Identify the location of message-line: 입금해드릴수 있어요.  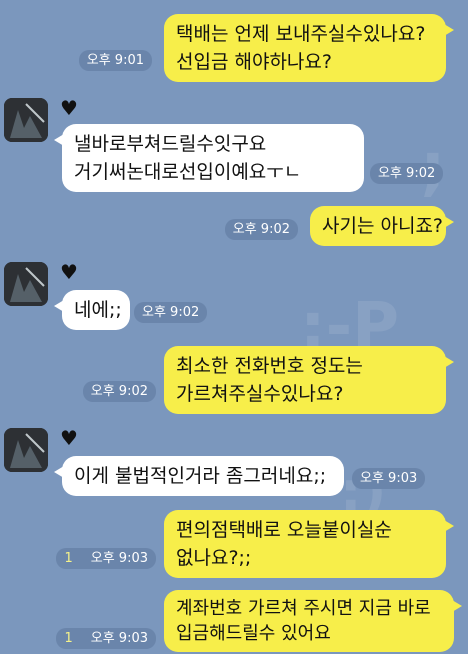
(253, 633).